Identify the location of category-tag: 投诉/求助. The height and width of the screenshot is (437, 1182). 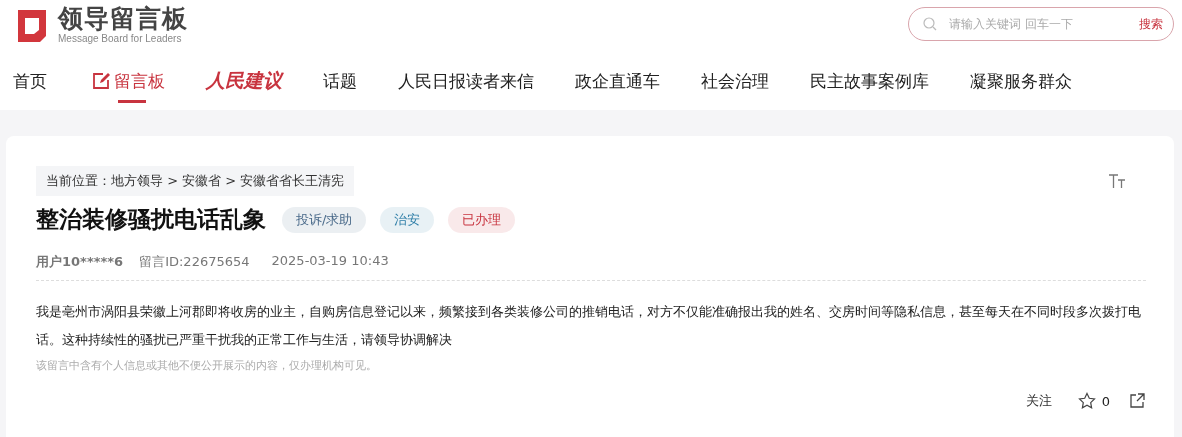
(324, 219).